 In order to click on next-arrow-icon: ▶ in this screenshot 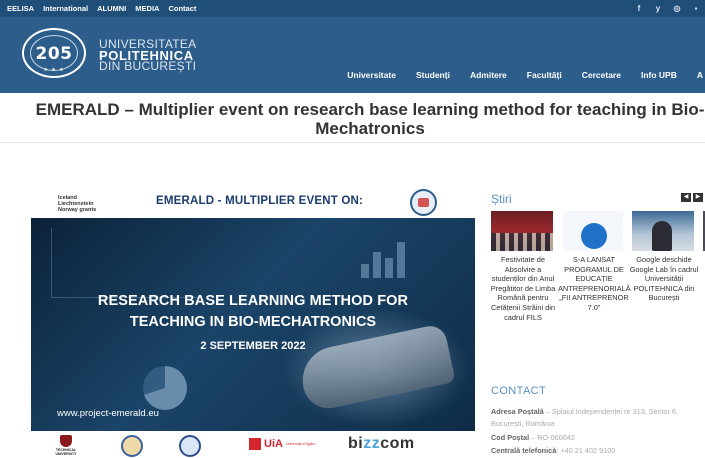, I will do `click(698, 197)`.